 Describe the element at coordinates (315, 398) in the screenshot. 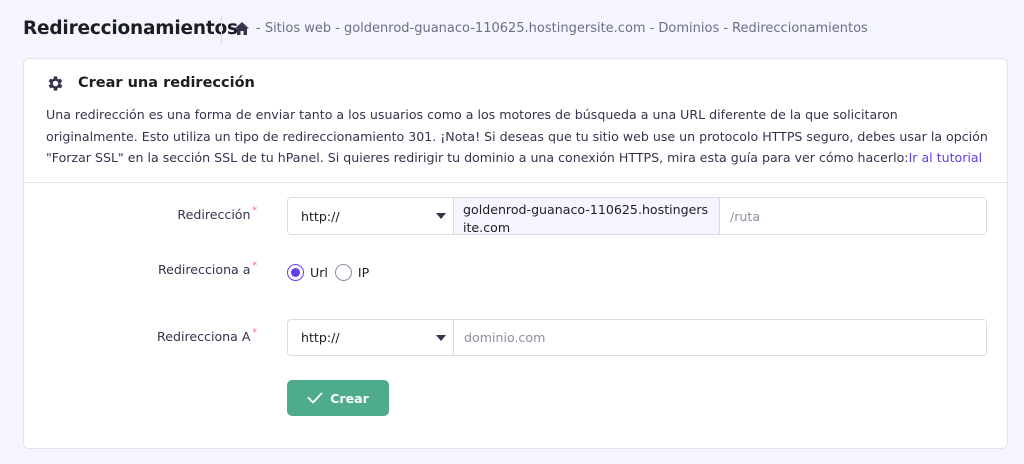

I see `check-icon` at that location.